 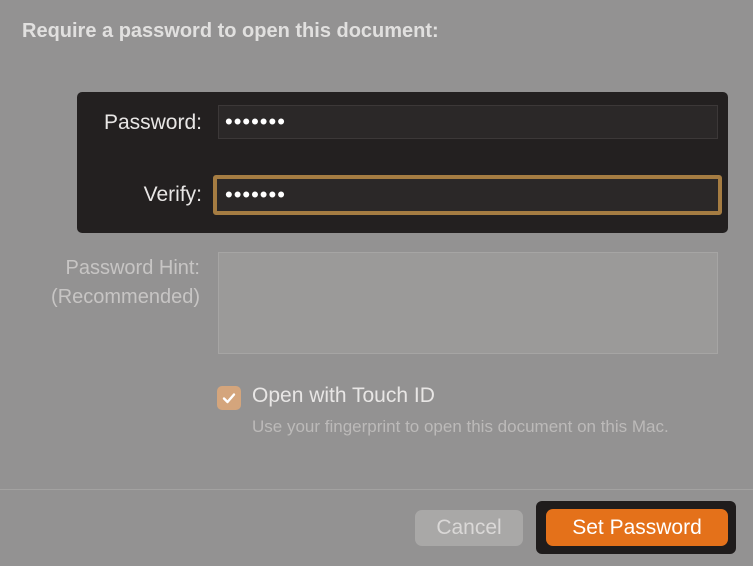 What do you see at coordinates (133, 268) in the screenshot?
I see `password-hint-label-line1: Password Hint:` at bounding box center [133, 268].